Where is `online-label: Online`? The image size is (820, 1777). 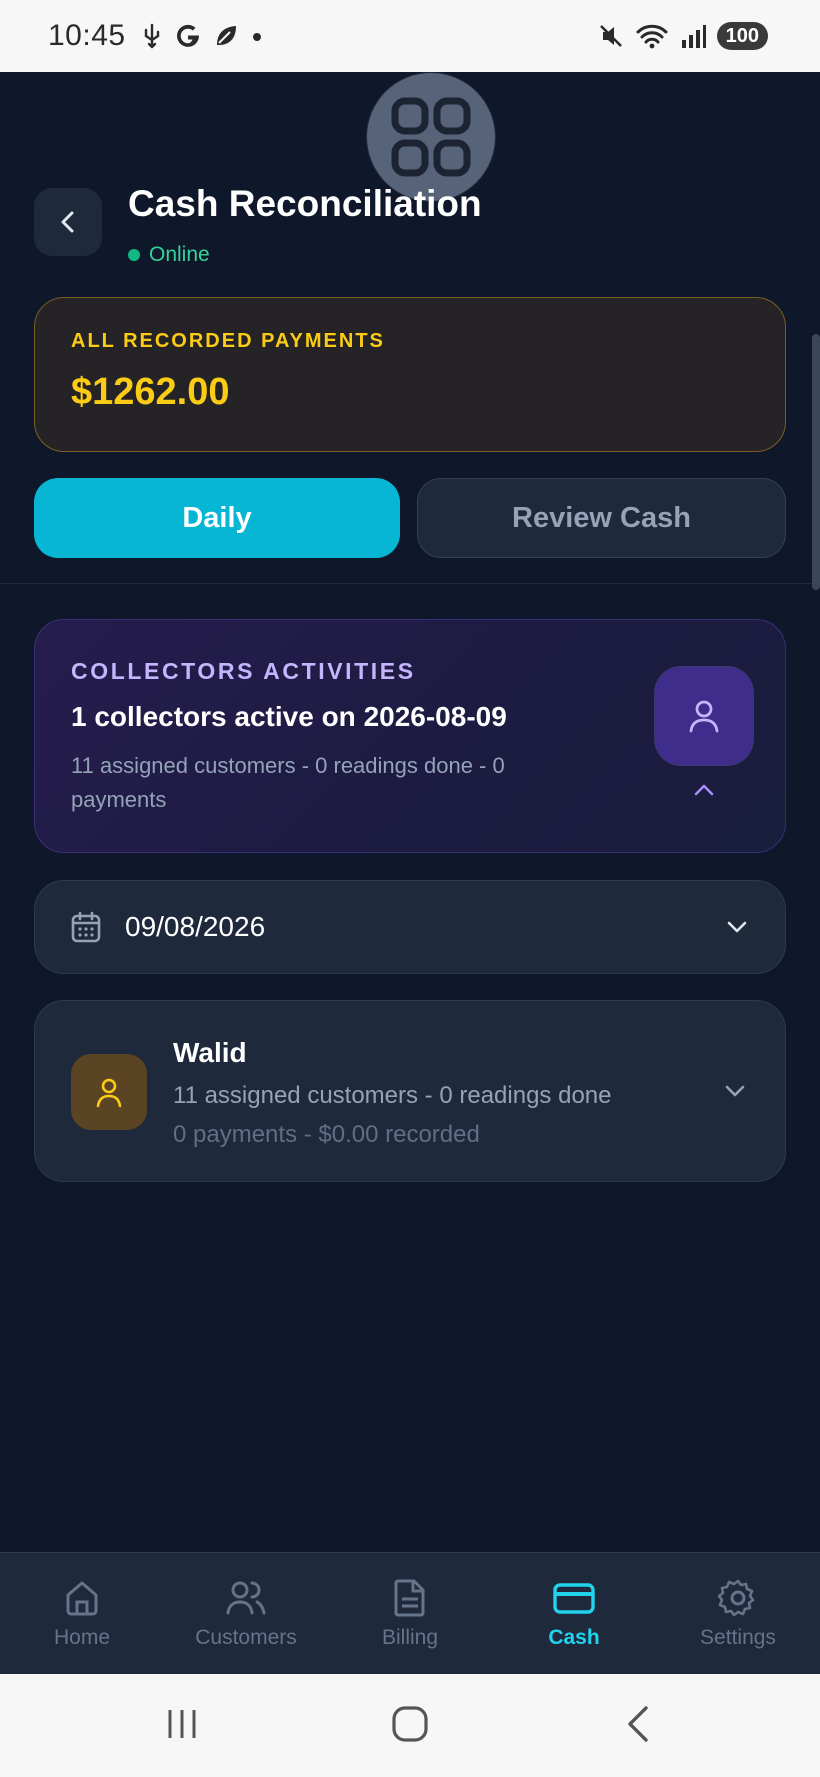 online-label: Online is located at coordinates (179, 254).